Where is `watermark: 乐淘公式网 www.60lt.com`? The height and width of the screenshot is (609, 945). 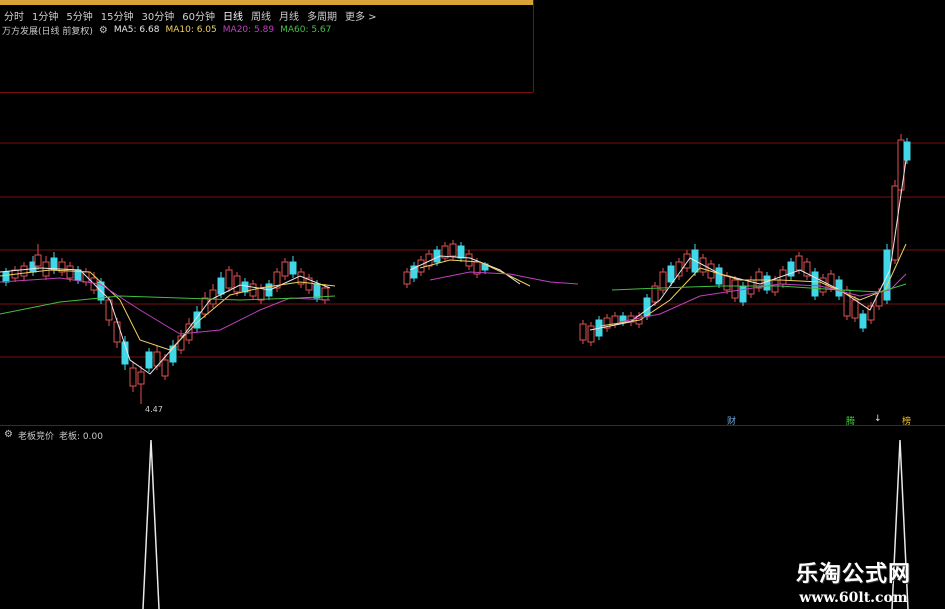 watermark: 乐淘公式网 www.60lt.com is located at coordinates (853, 581).